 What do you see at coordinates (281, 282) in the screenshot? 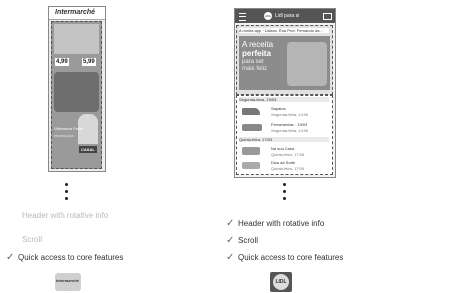
I see `lidl-app-logo: LIDL` at bounding box center [281, 282].